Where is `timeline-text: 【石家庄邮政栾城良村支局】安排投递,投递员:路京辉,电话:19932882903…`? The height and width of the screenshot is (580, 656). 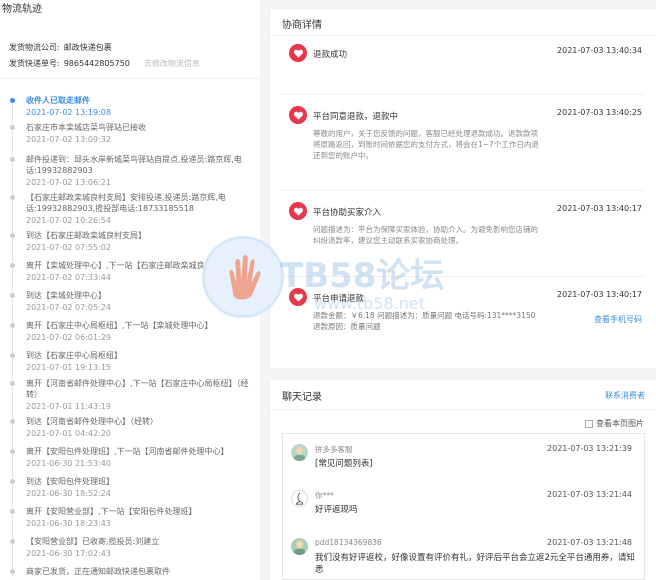 timeline-text: 【石家庄邮政栾城良村支局】安排投递,投递员:路京辉,电话:19932882903… is located at coordinates (126, 203).